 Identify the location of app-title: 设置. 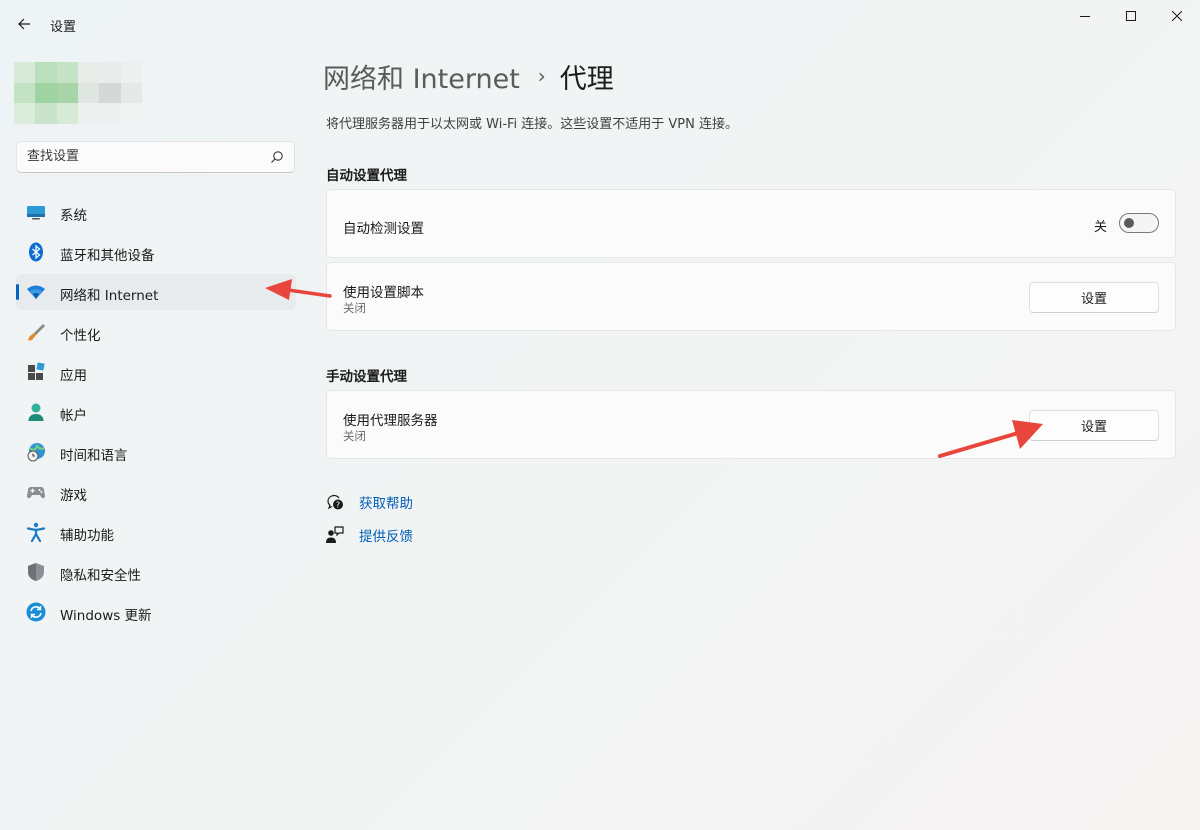
(63, 27).